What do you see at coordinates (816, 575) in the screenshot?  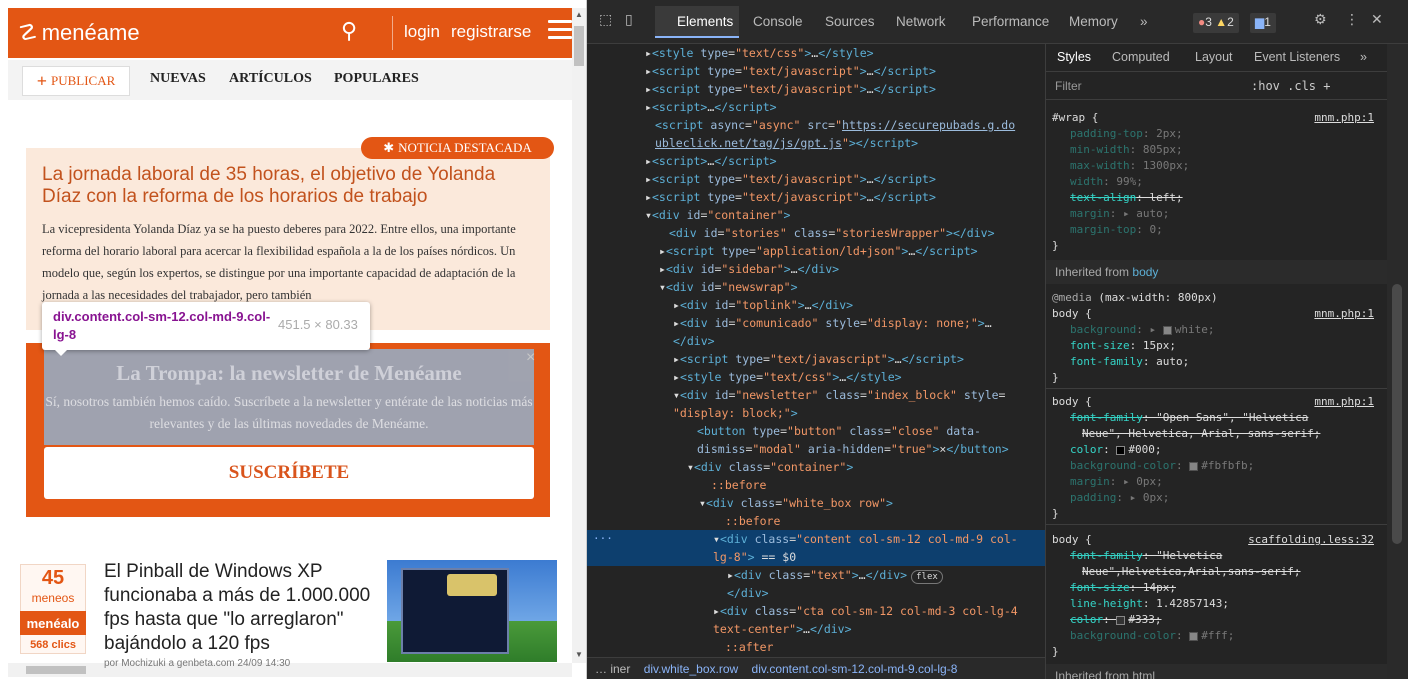 I see `dom-node: ▸<div class="text">…</div> flex` at bounding box center [816, 575].